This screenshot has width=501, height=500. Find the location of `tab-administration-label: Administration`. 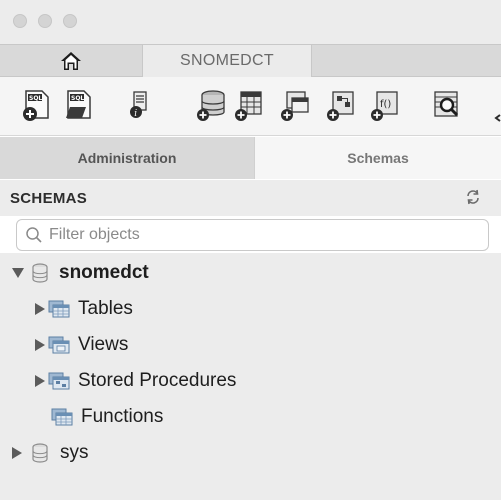

tab-administration-label: Administration is located at coordinates (127, 158).